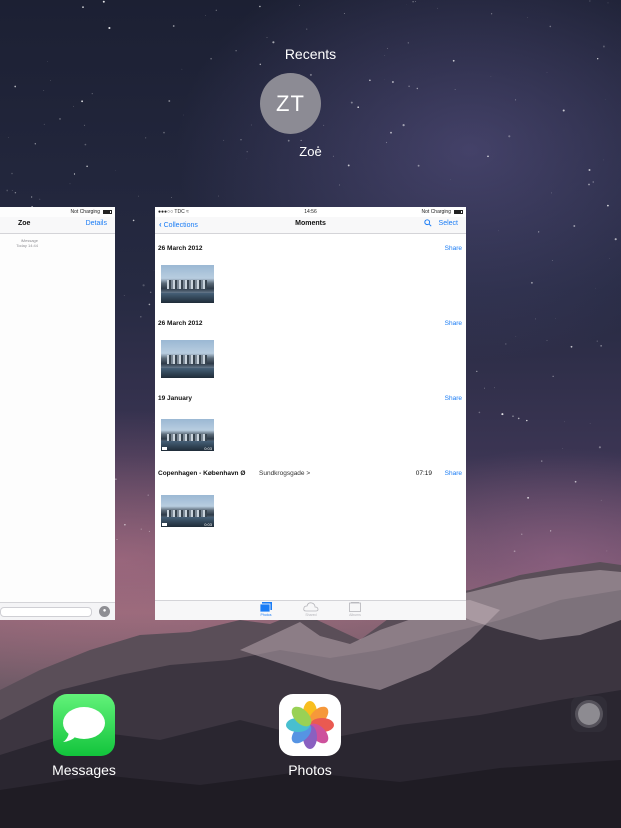  What do you see at coordinates (104, 611) in the screenshot?
I see `microphone-icon: ●` at bounding box center [104, 611].